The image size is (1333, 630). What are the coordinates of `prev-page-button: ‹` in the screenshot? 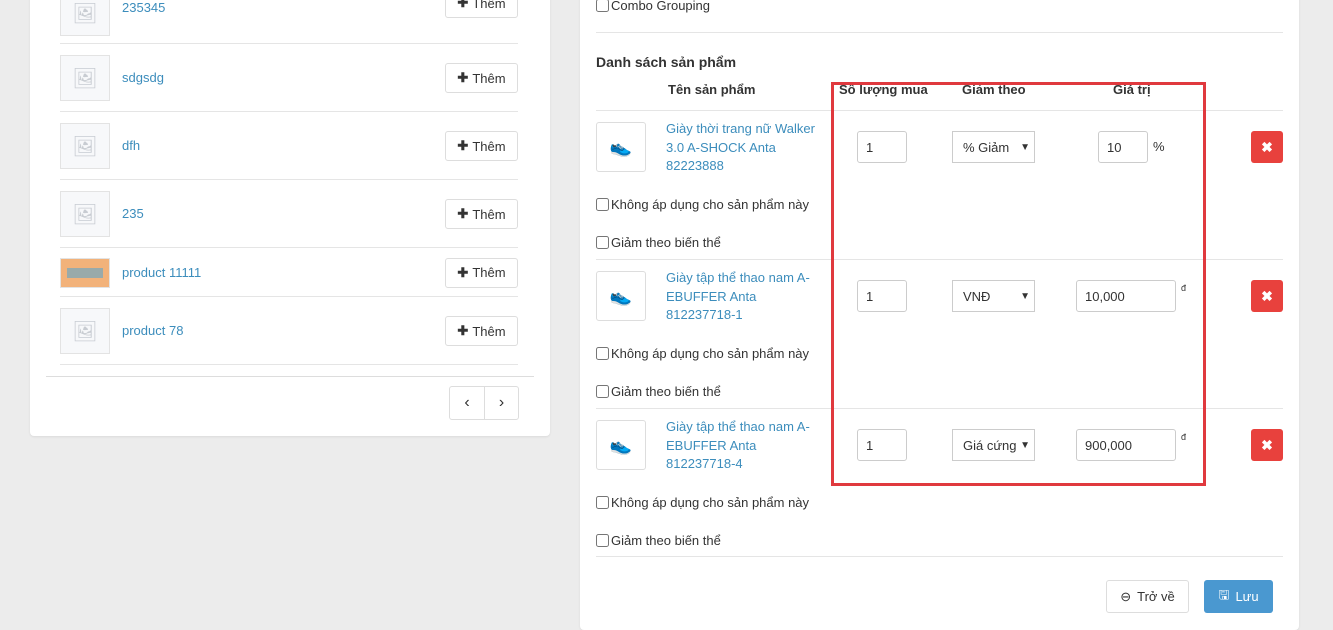 It's located at (467, 403).